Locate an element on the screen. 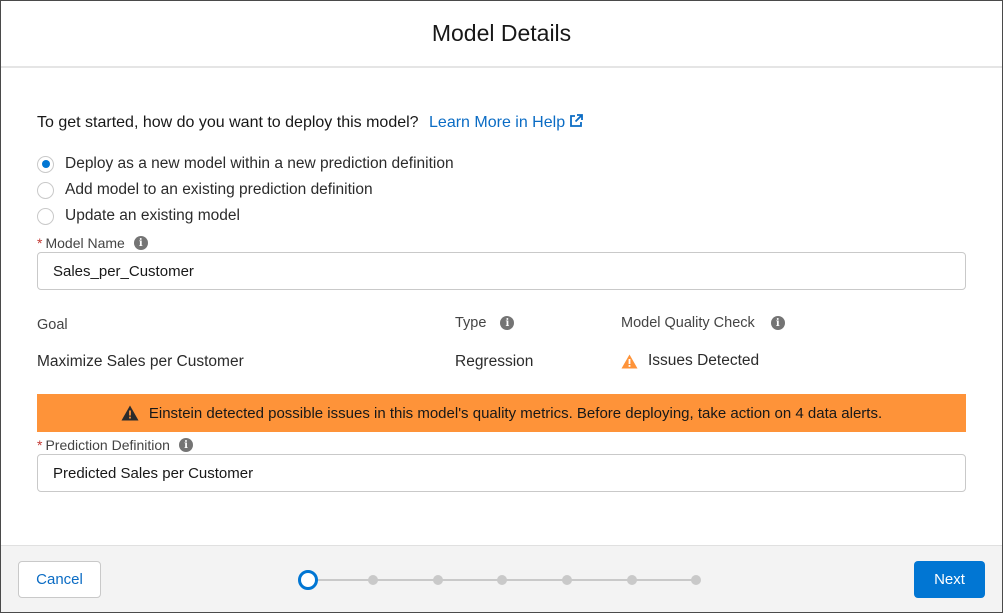  modal-header: Model Details is located at coordinates (501, 34).